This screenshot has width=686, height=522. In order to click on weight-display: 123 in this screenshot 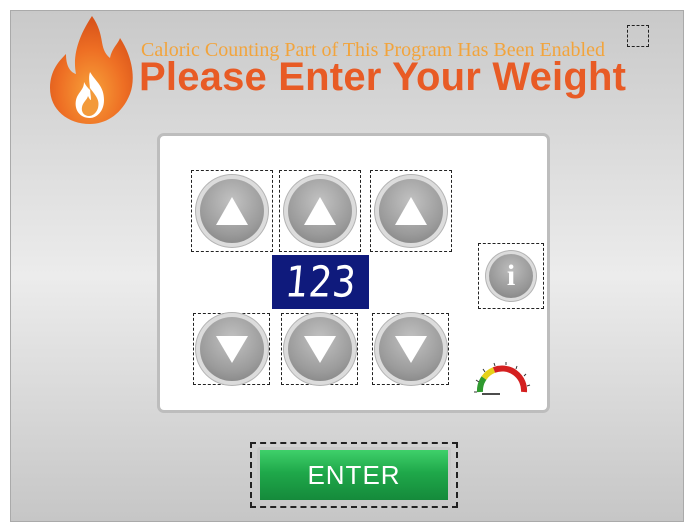, I will do `click(320, 282)`.